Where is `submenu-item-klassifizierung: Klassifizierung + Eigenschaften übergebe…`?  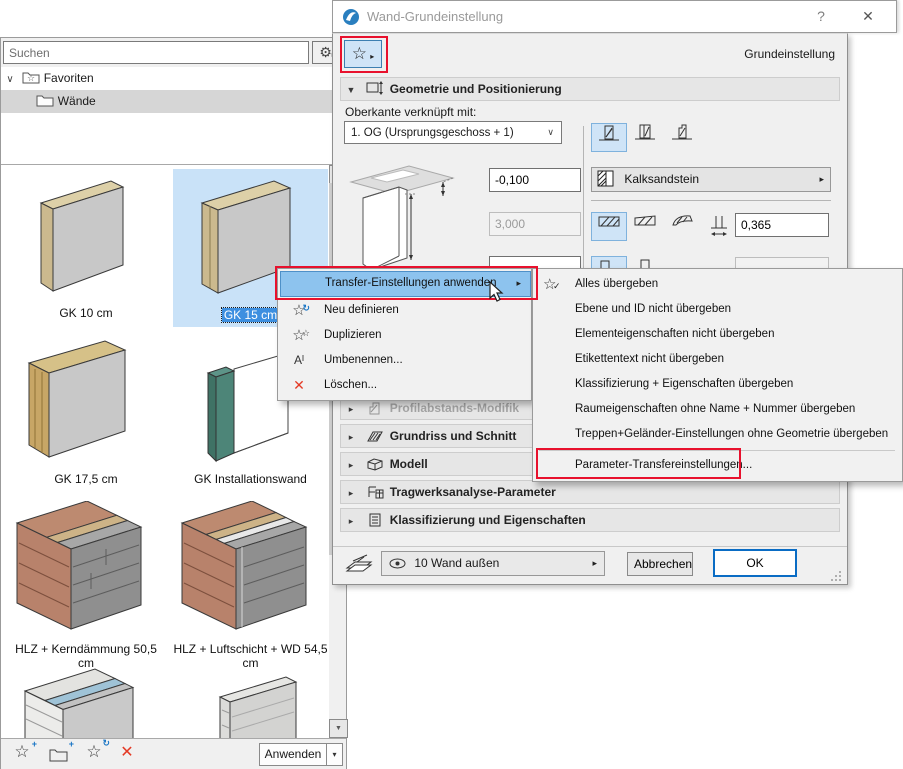
submenu-item-klassifizierung: Klassifizierung + Eigenschaften übergebe… is located at coordinates (717, 384).